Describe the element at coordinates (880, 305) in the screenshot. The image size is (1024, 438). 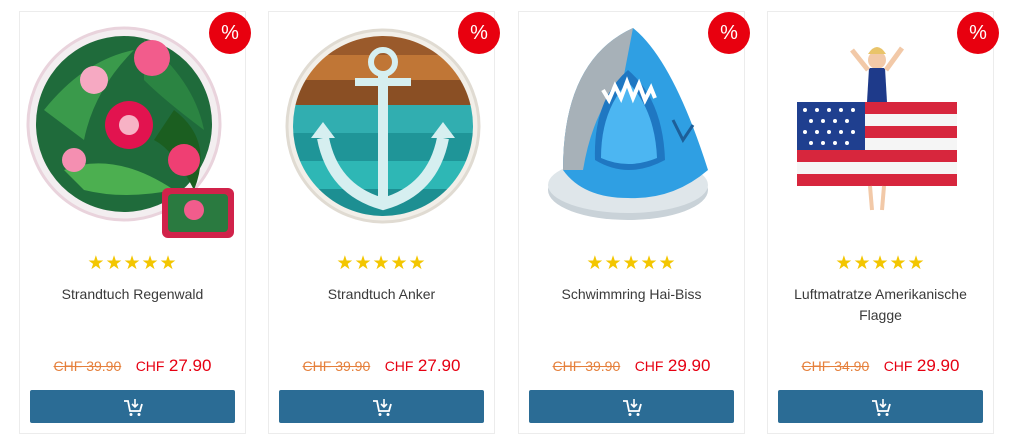
I see `product-title: Luftmatratze Amerikanische Flagge` at that location.